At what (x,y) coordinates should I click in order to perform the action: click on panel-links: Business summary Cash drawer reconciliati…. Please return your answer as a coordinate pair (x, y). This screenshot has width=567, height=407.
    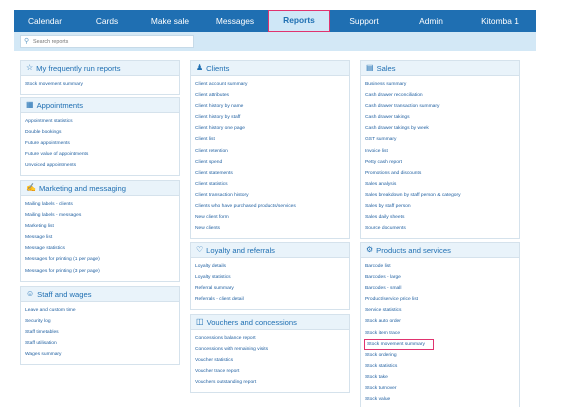
    Looking at the image, I should click on (440, 157).